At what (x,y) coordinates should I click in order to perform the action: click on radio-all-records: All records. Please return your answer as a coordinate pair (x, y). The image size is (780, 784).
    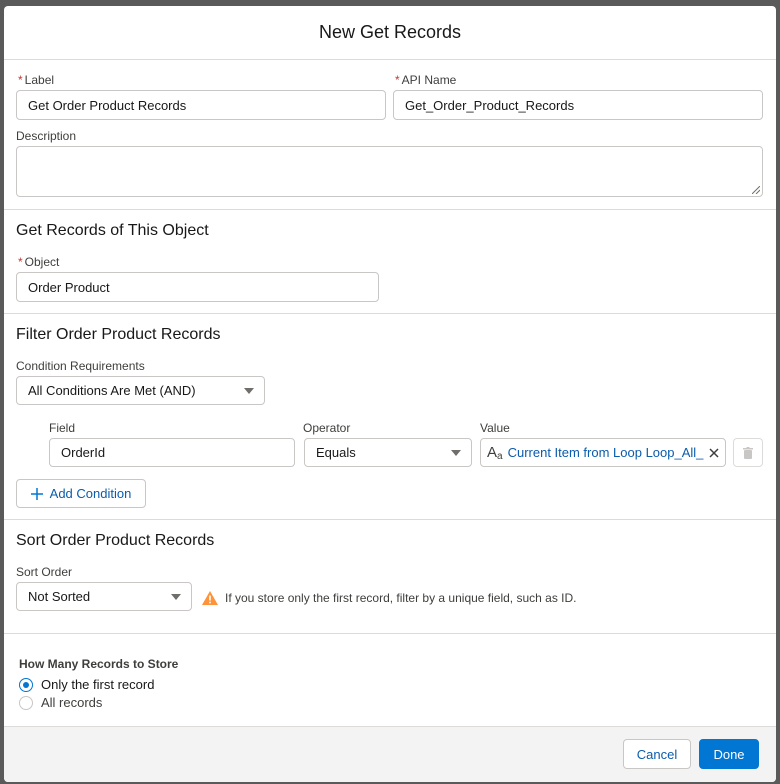
    Looking at the image, I should click on (60, 702).